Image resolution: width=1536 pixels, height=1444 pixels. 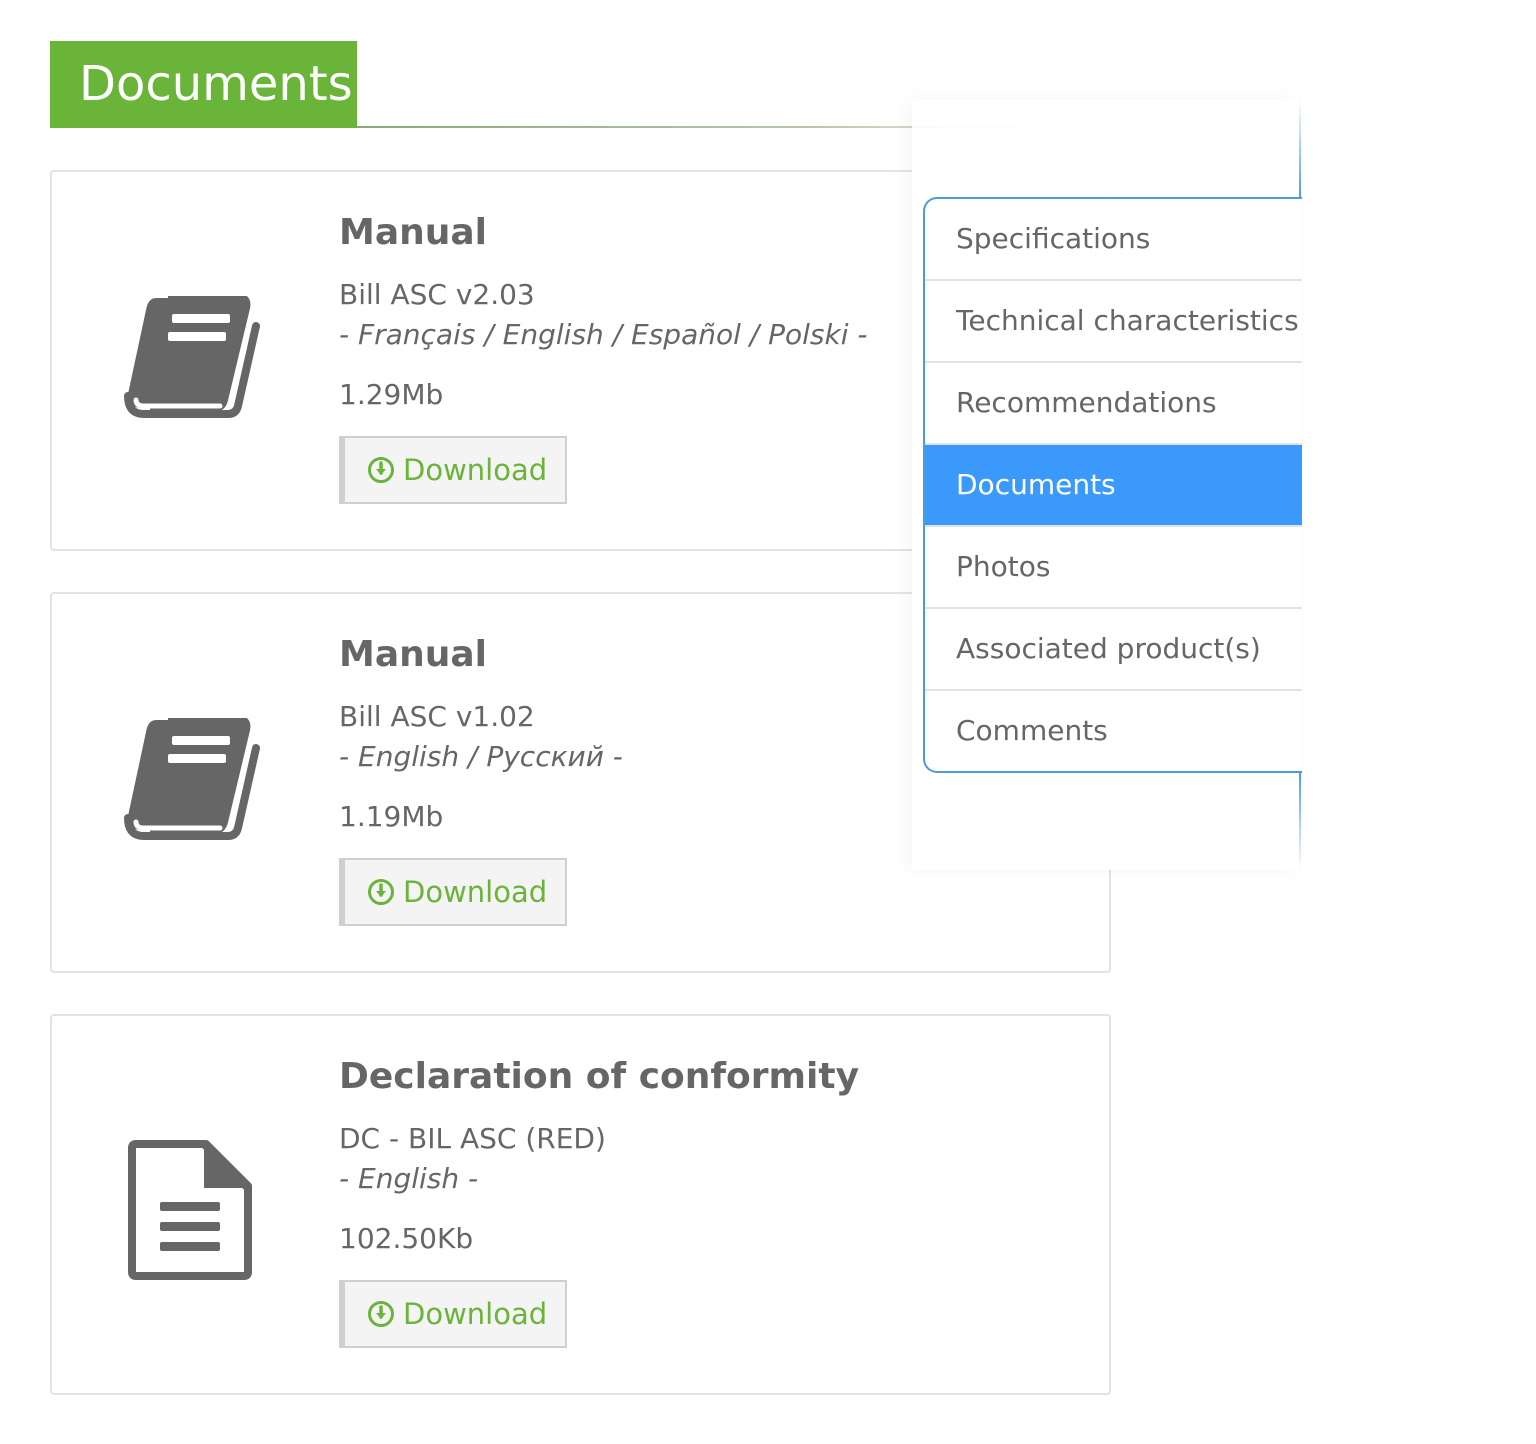 I want to click on document-languages: - English -, so click(x=409, y=1178).